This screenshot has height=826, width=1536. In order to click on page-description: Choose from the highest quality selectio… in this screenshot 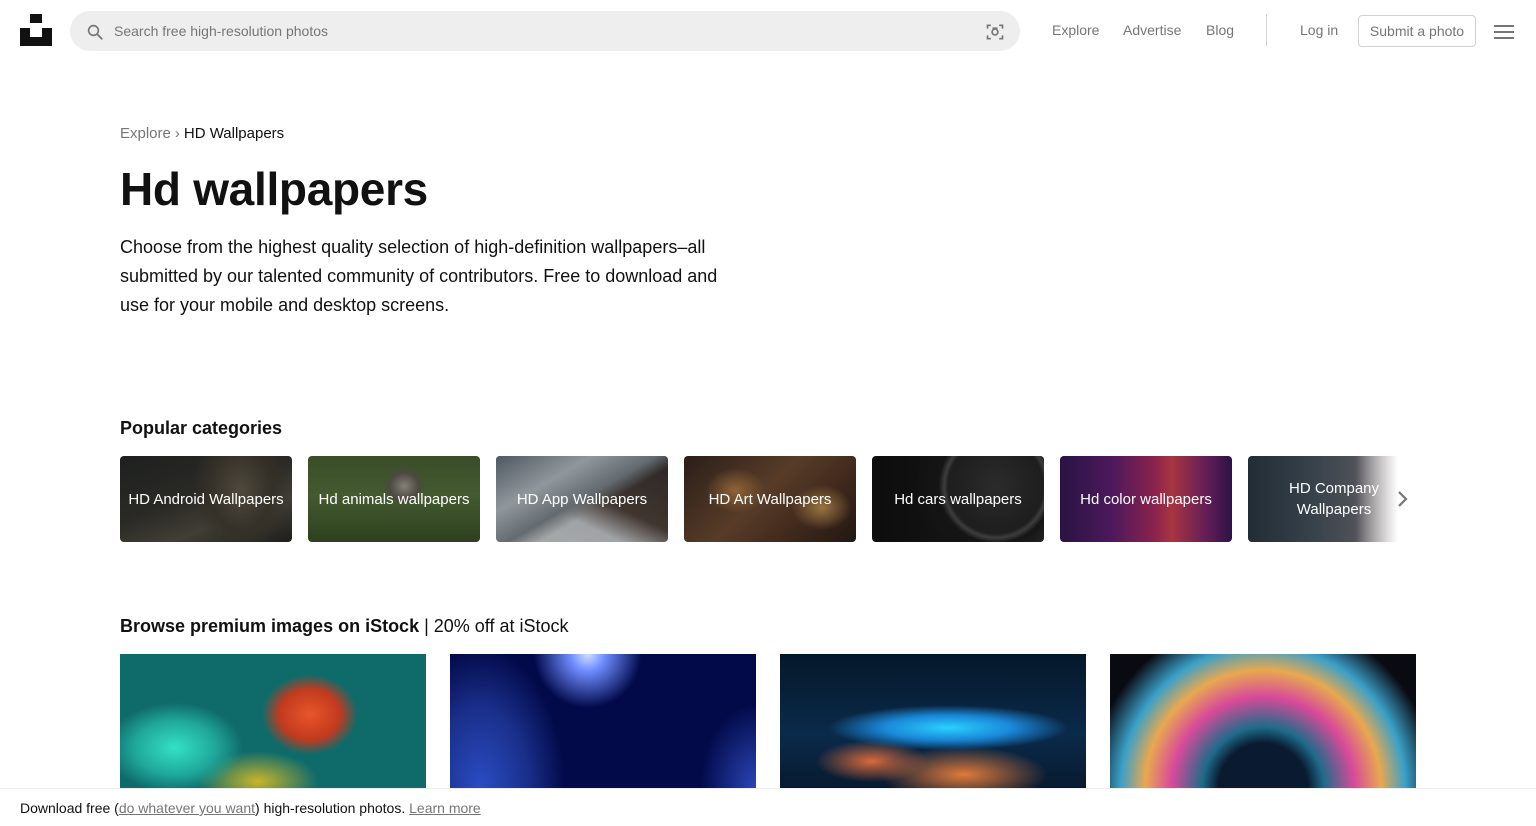, I will do `click(419, 276)`.